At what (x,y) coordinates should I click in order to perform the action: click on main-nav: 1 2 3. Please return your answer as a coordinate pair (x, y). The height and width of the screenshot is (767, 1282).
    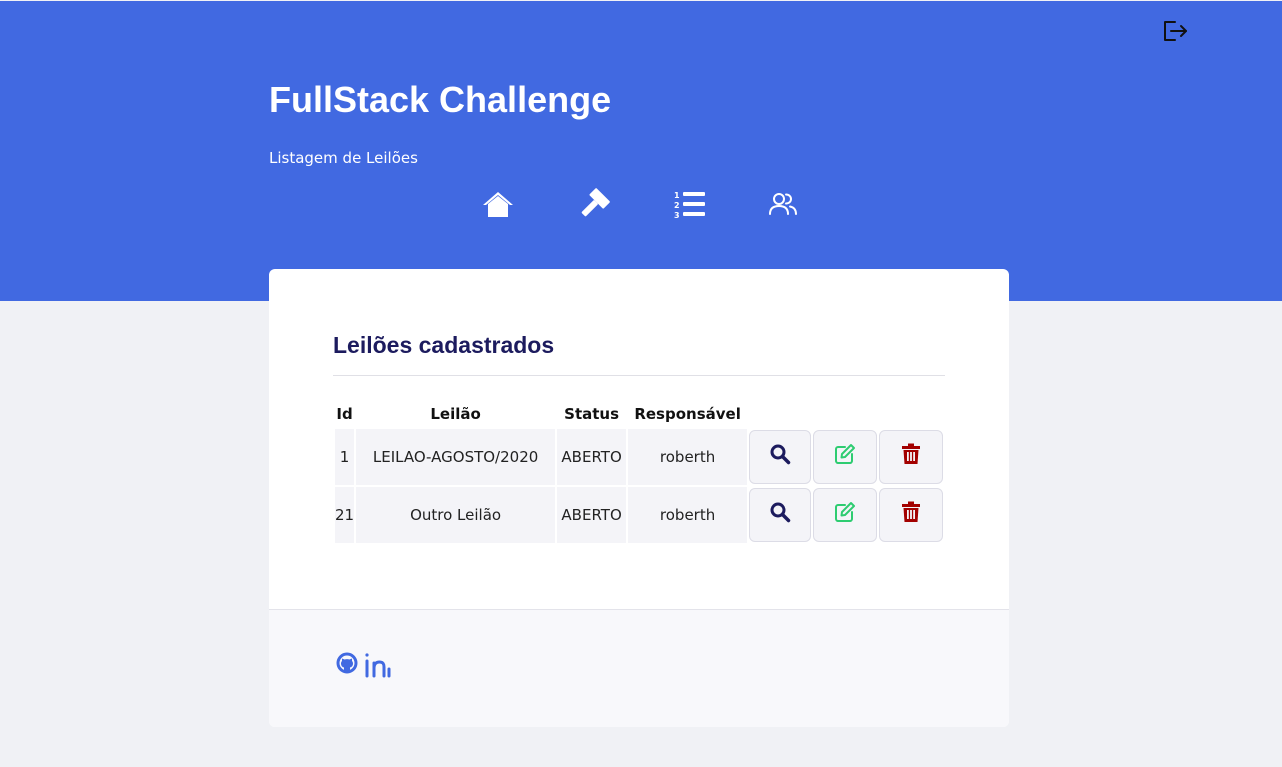
    Looking at the image, I should click on (641, 204).